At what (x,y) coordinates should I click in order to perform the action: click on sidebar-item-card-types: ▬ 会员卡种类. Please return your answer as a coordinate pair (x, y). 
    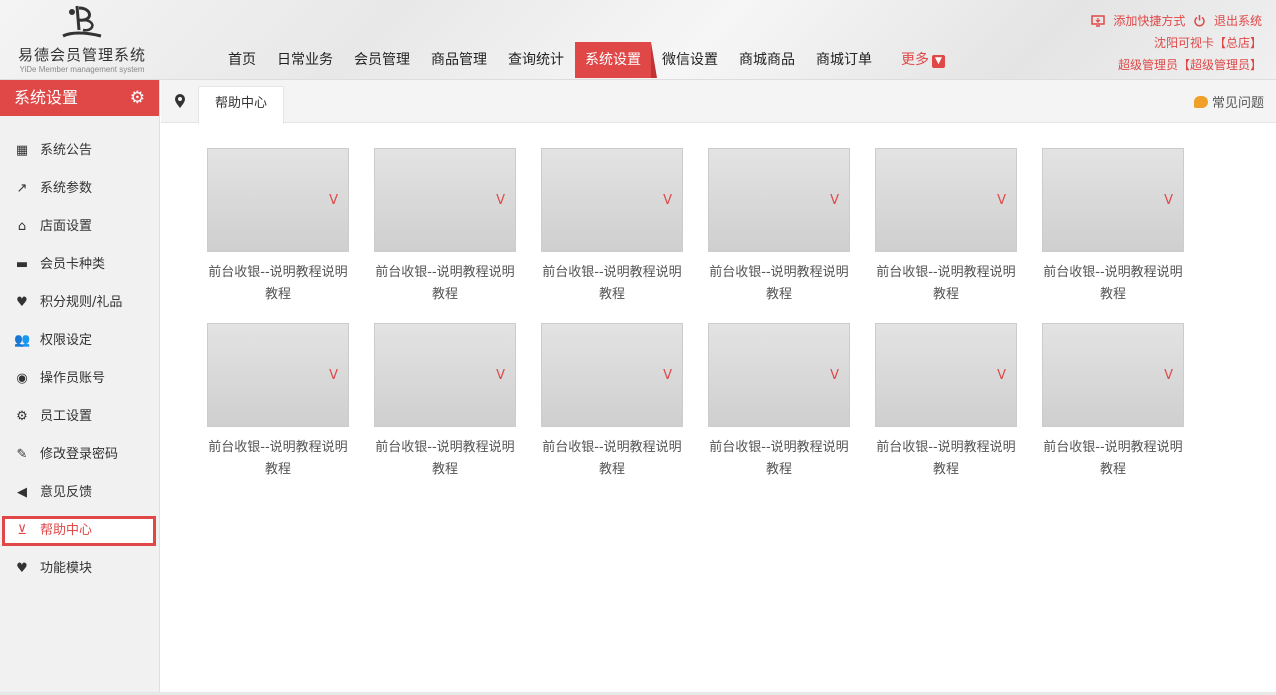
    Looking at the image, I should click on (79, 265).